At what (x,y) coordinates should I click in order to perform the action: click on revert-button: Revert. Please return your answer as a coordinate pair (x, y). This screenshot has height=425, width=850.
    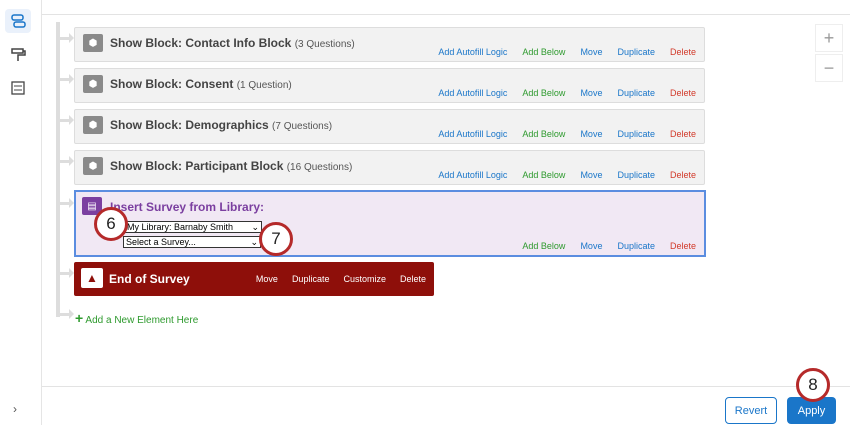
    Looking at the image, I should click on (751, 410).